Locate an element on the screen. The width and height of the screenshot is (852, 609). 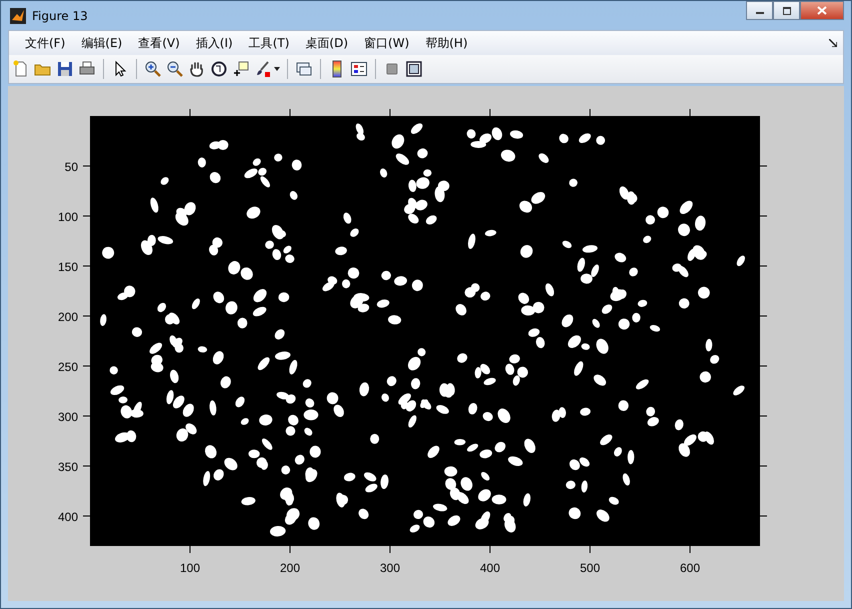
close-button is located at coordinates (822, 10).